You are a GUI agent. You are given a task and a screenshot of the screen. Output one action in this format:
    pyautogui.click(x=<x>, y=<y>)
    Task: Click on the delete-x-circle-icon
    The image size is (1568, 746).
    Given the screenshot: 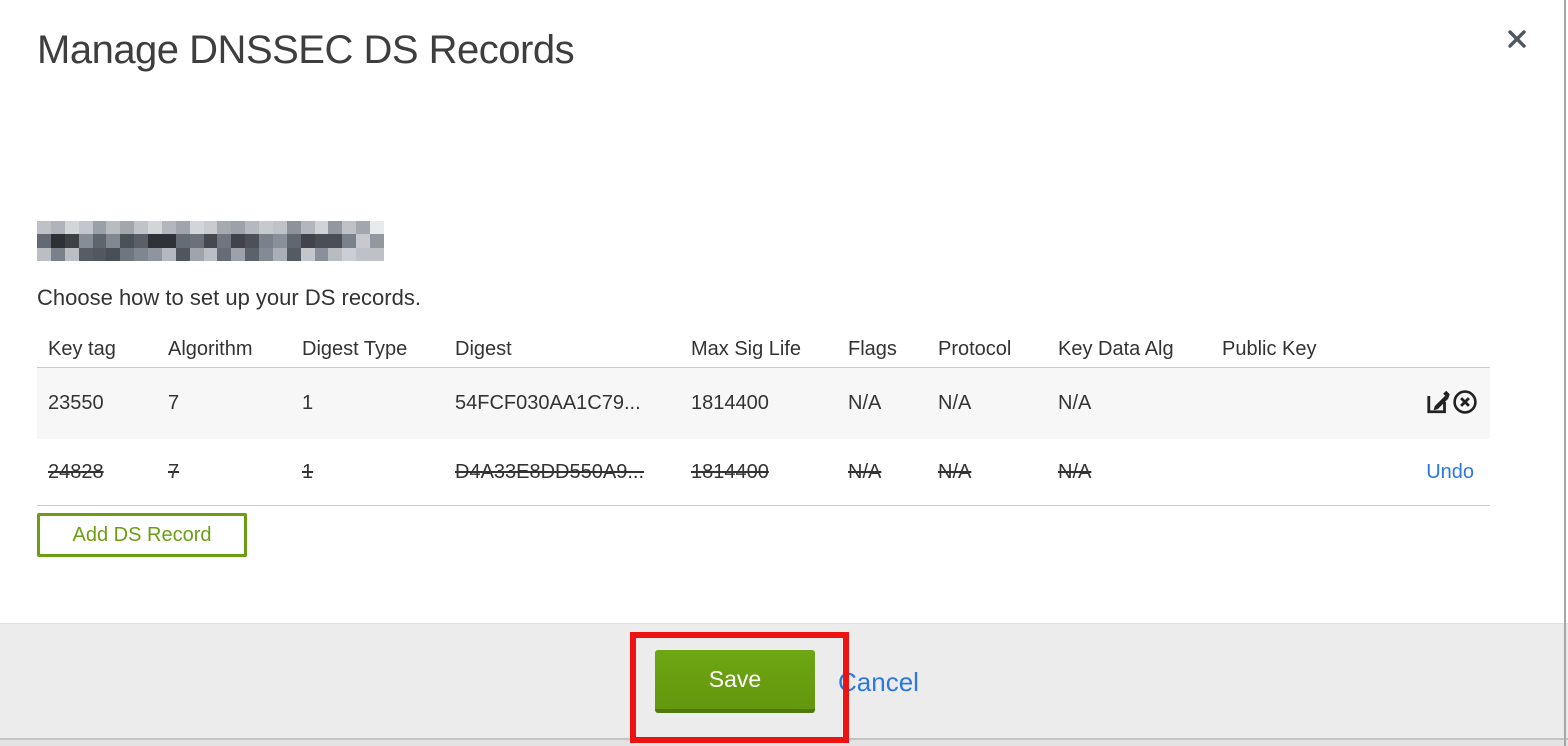 What is the action you would take?
    pyautogui.click(x=1465, y=403)
    